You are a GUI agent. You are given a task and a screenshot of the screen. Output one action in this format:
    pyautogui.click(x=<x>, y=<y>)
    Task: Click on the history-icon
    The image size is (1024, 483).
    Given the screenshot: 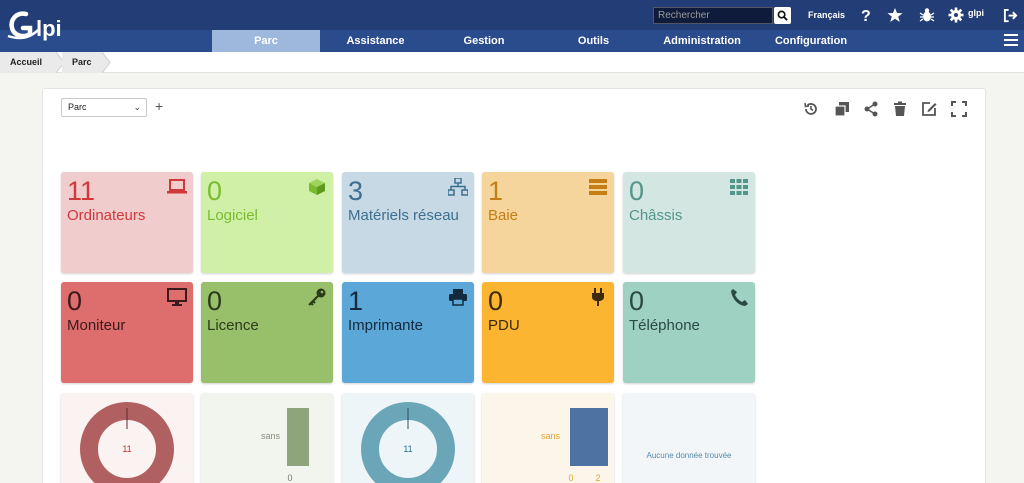 What is the action you would take?
    pyautogui.click(x=811, y=109)
    